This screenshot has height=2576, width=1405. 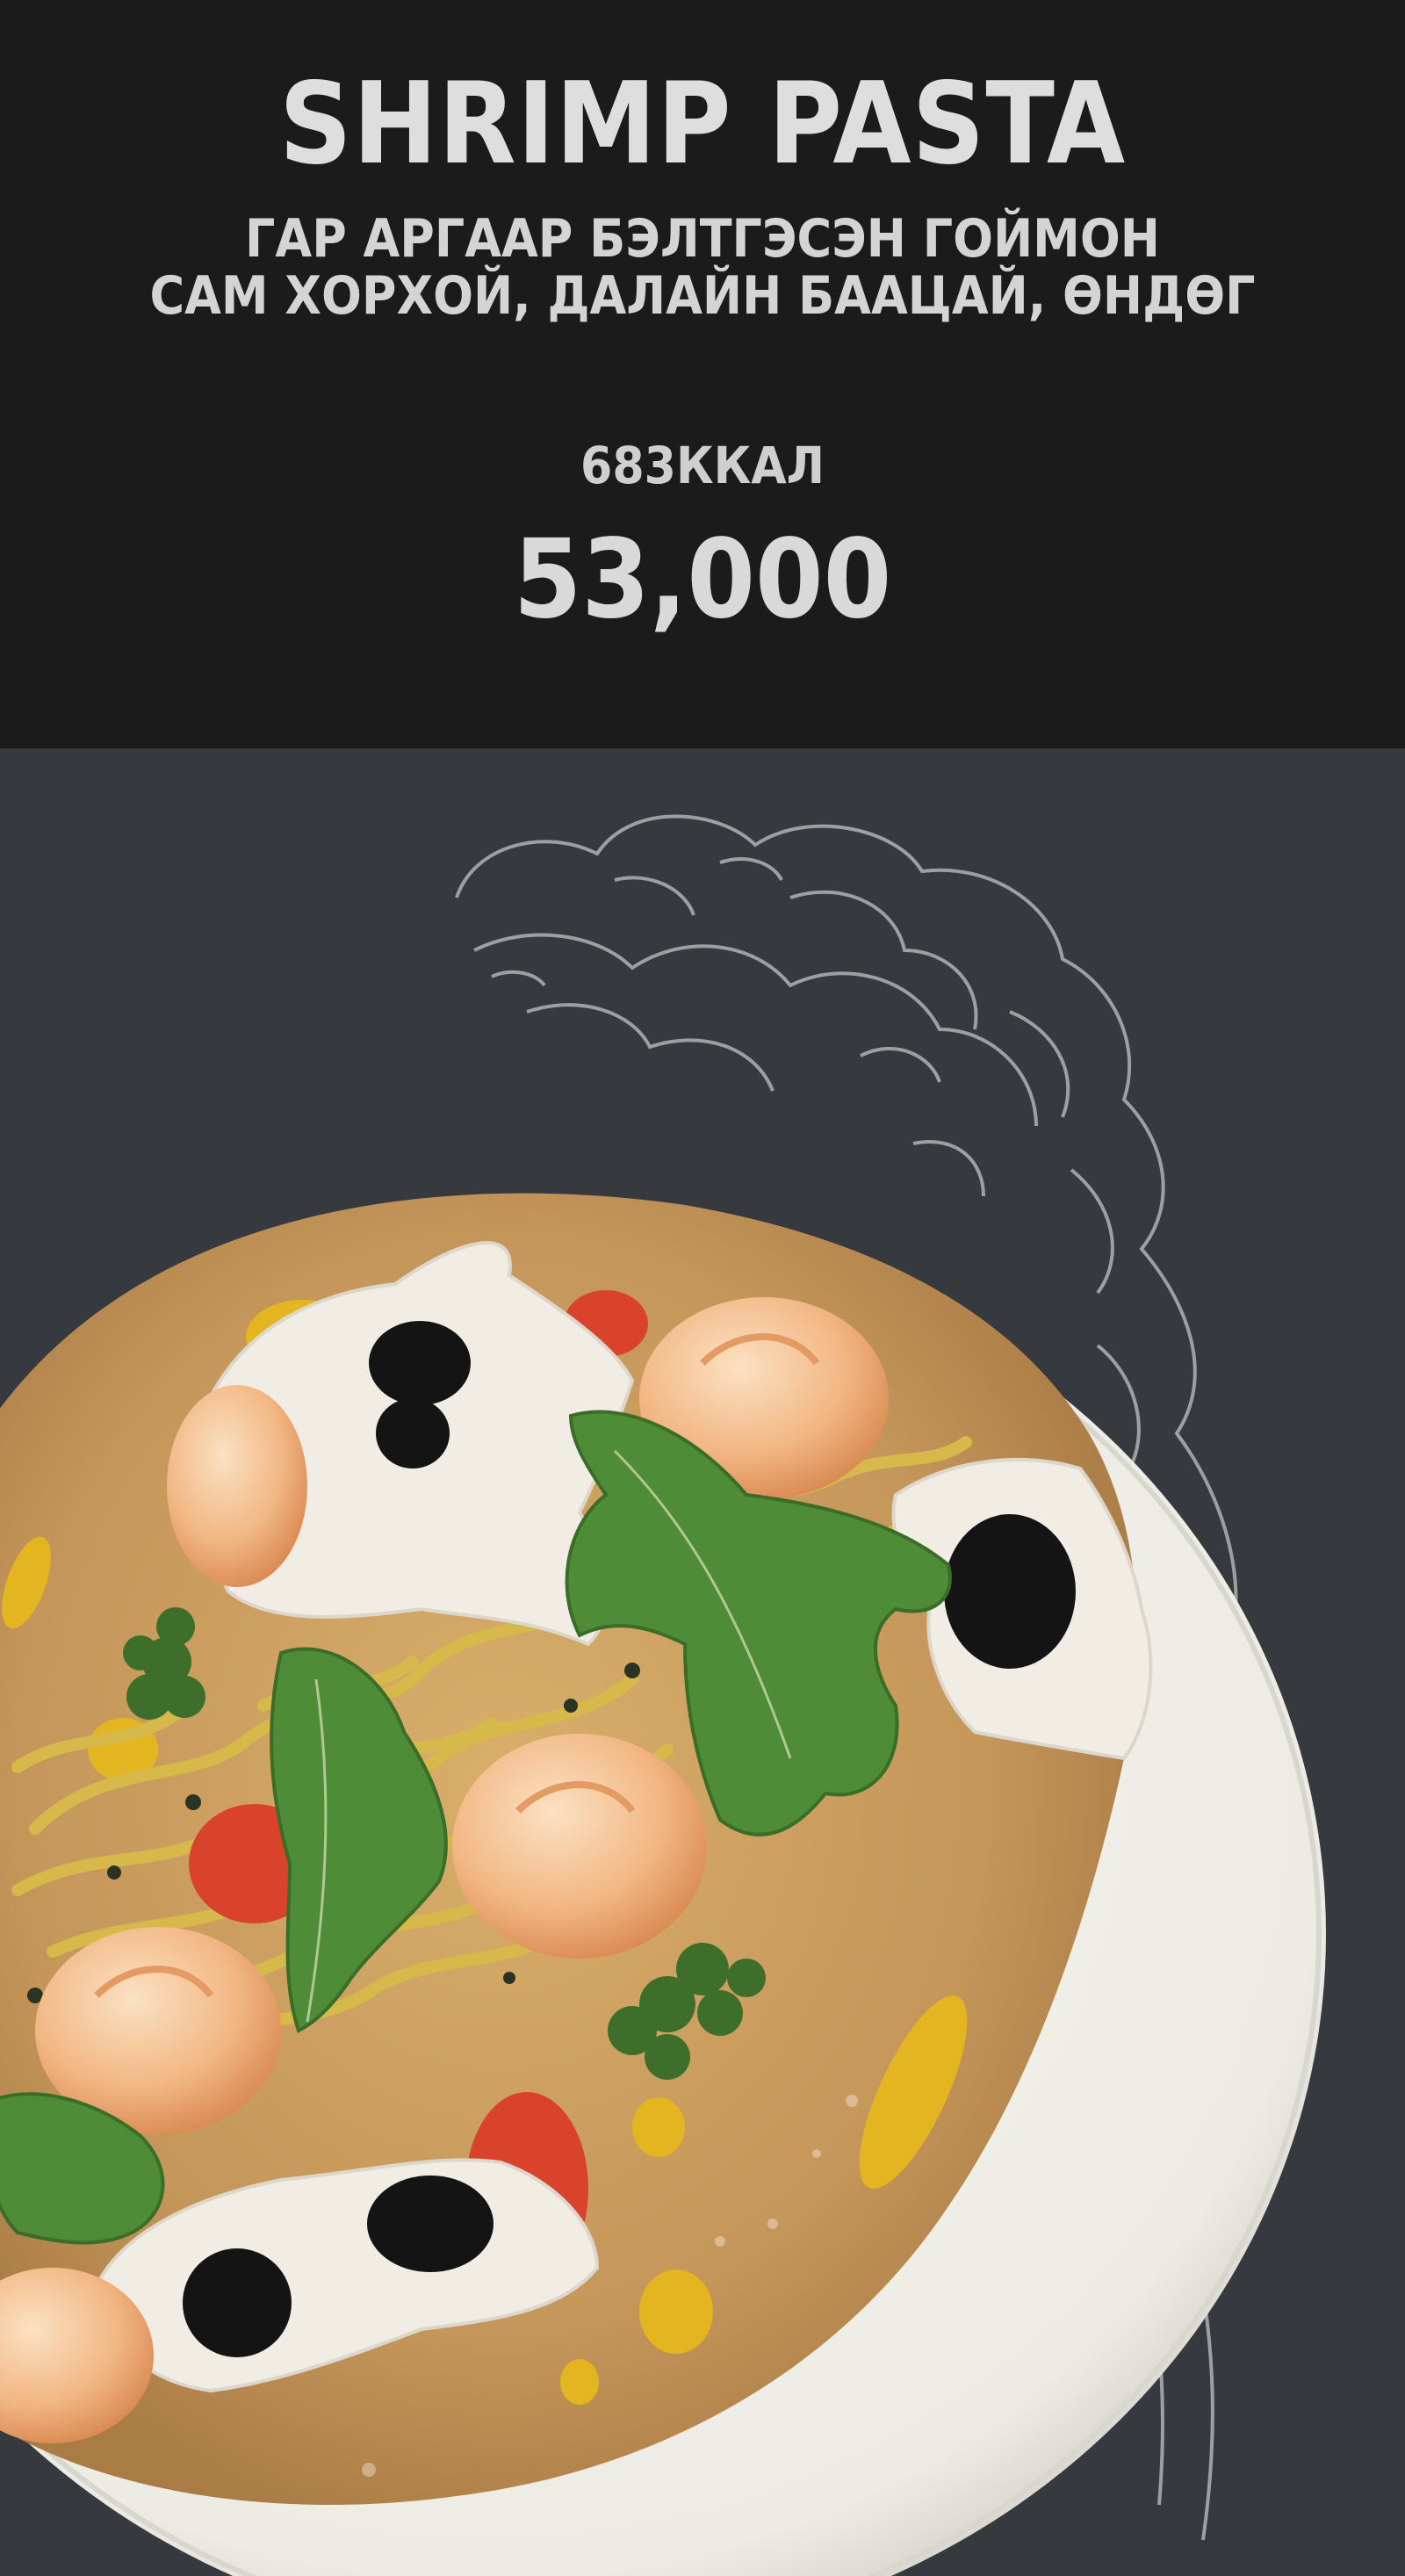 What do you see at coordinates (703, 239) in the screenshot?
I see `dish-description-line-1: ГАР АРГААР БЭЛТГЭСЭН ГОЙМОН` at bounding box center [703, 239].